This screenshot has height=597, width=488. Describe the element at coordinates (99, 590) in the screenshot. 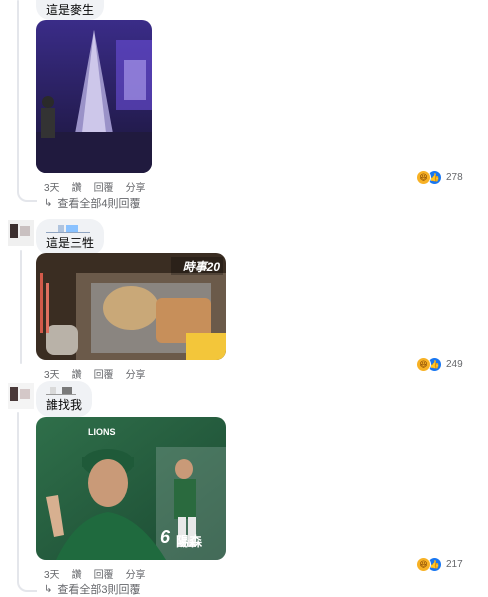

I see `view-more-replies-label: 查看全部3則回覆` at that location.